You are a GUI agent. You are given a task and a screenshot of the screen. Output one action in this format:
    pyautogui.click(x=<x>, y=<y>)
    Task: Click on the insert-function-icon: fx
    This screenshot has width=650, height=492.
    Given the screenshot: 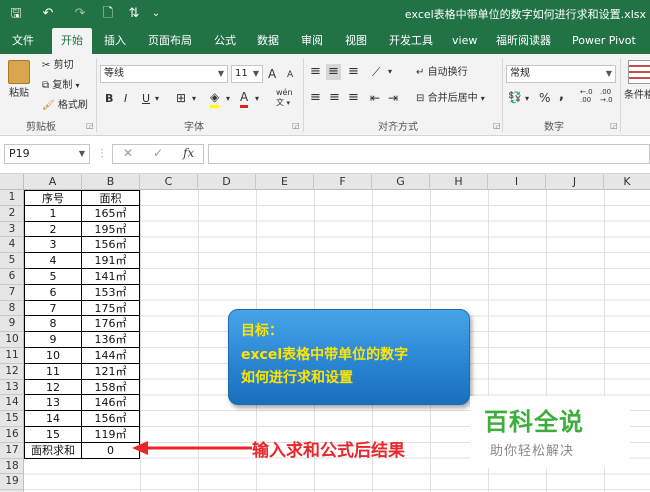 What is the action you would take?
    pyautogui.click(x=188, y=153)
    